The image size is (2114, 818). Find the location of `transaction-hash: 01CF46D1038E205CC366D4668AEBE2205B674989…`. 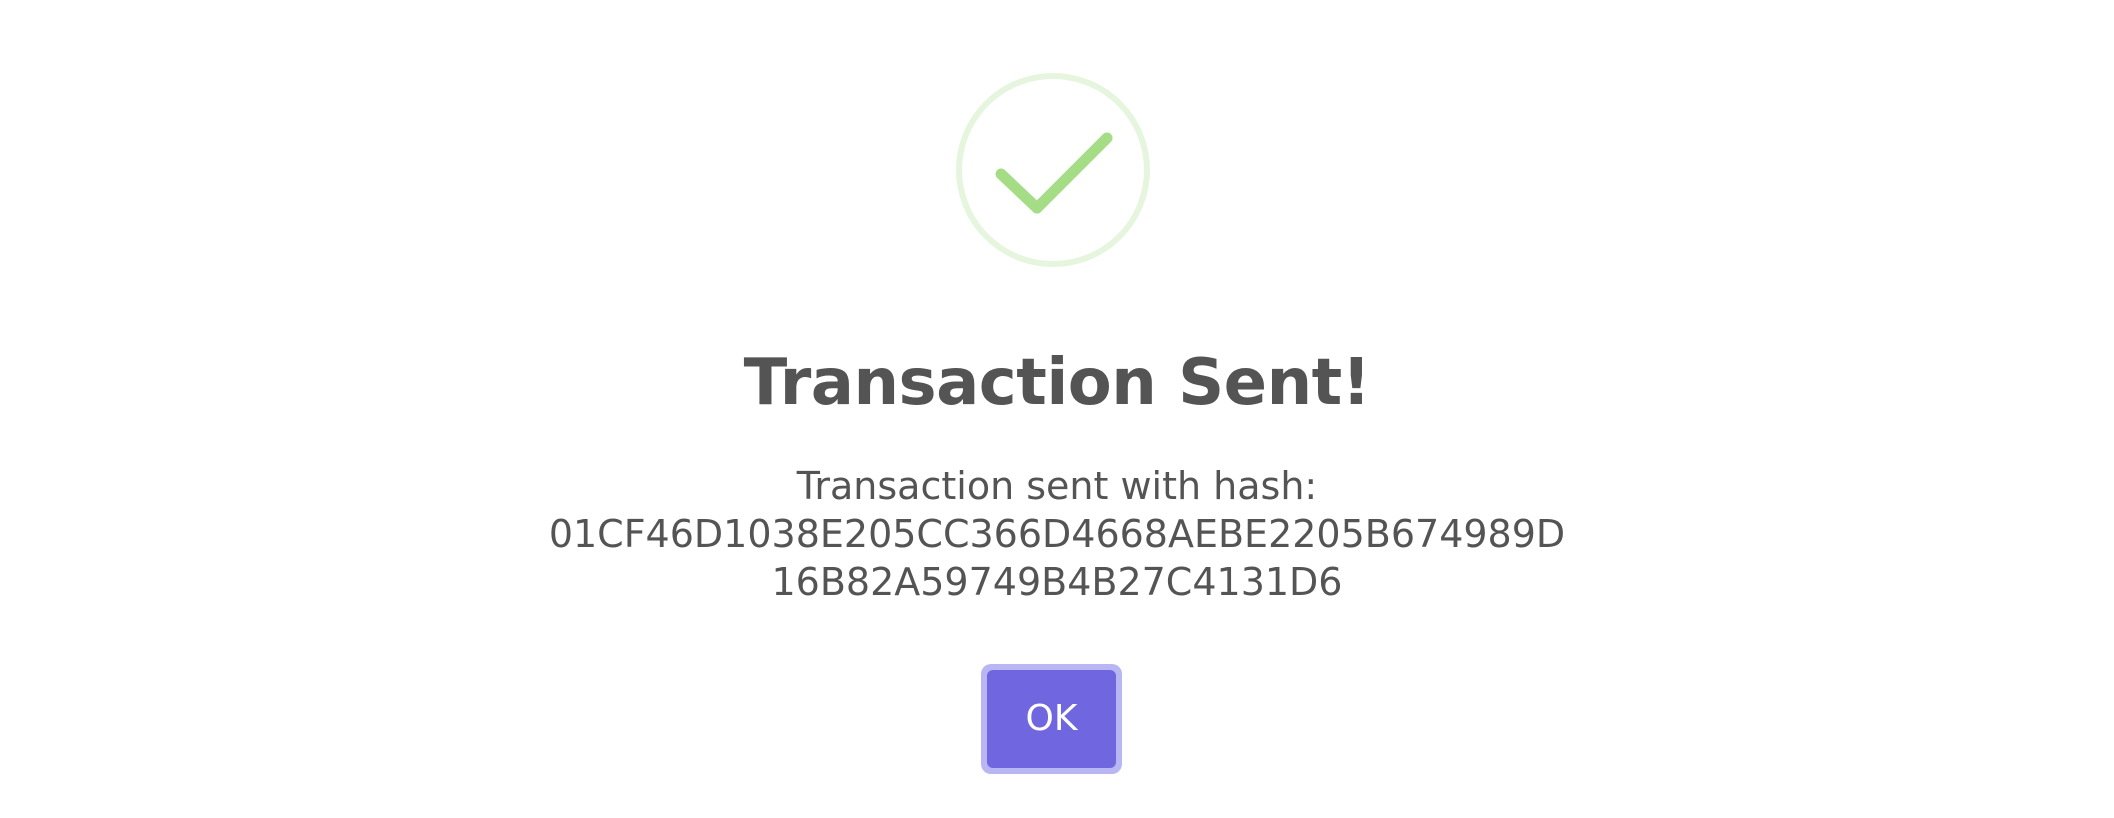

transaction-hash: 01CF46D1038E205CC366D4668AEBE2205B674989… is located at coordinates (1057, 558).